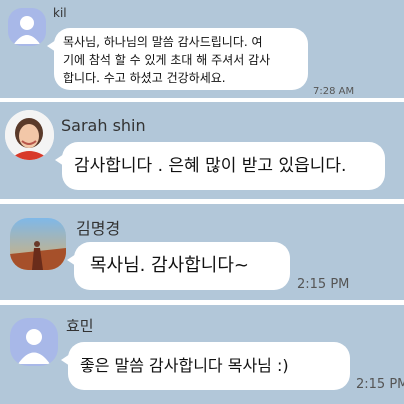 The image size is (404, 404). What do you see at coordinates (144, 78) in the screenshot?
I see `message-text-line: 합니다. 수고 하셨고 건강하세요.` at bounding box center [144, 78].